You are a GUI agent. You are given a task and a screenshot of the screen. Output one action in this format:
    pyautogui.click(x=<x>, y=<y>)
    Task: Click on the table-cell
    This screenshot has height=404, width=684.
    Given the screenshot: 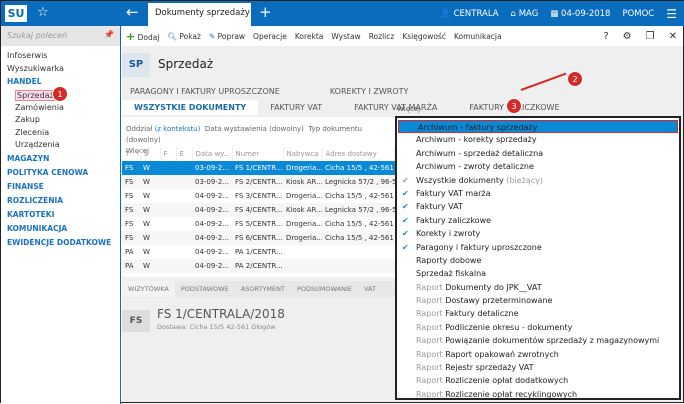 What is the action you would take?
    pyautogui.click(x=184, y=182)
    